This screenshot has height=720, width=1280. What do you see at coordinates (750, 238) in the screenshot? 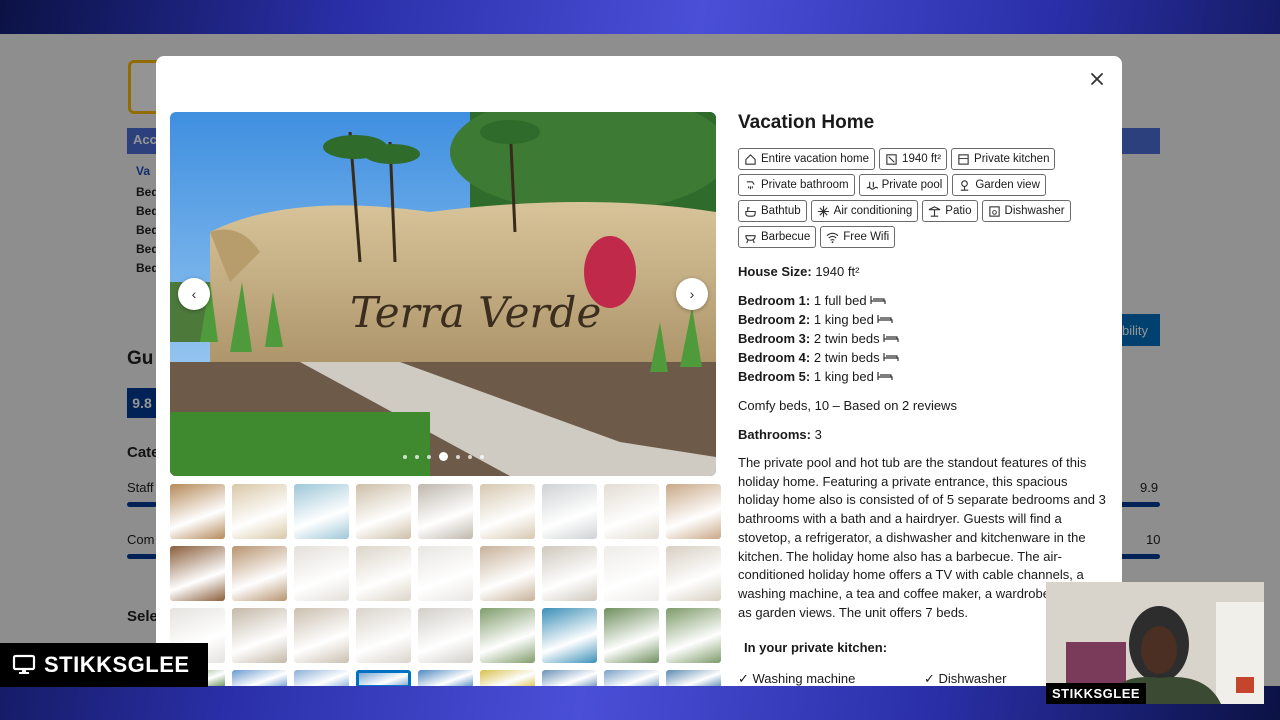
I see `barbecue-icon` at bounding box center [750, 238].